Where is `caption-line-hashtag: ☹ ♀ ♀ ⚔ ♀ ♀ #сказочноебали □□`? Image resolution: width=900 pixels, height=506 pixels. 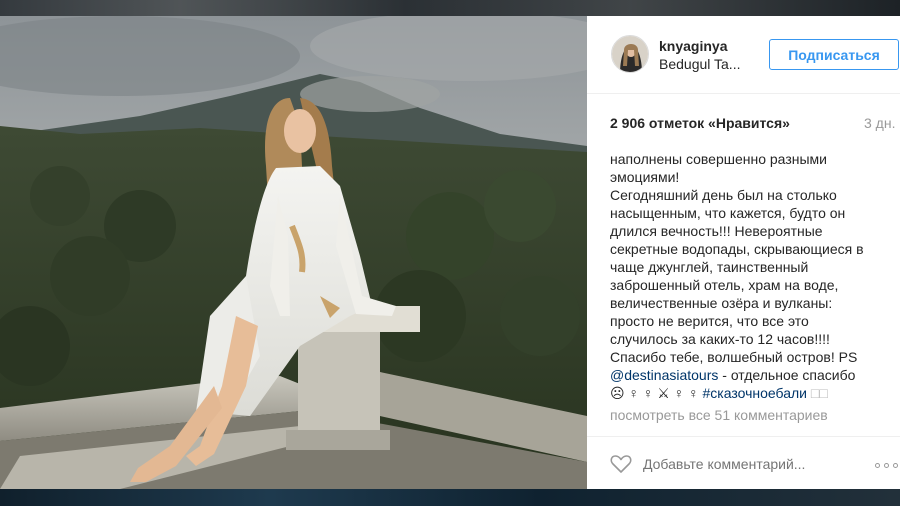 caption-line-hashtag: ☹ ♀ ♀ ⚔ ♀ ♀ #сказочноебали □□ is located at coordinates (749, 393).